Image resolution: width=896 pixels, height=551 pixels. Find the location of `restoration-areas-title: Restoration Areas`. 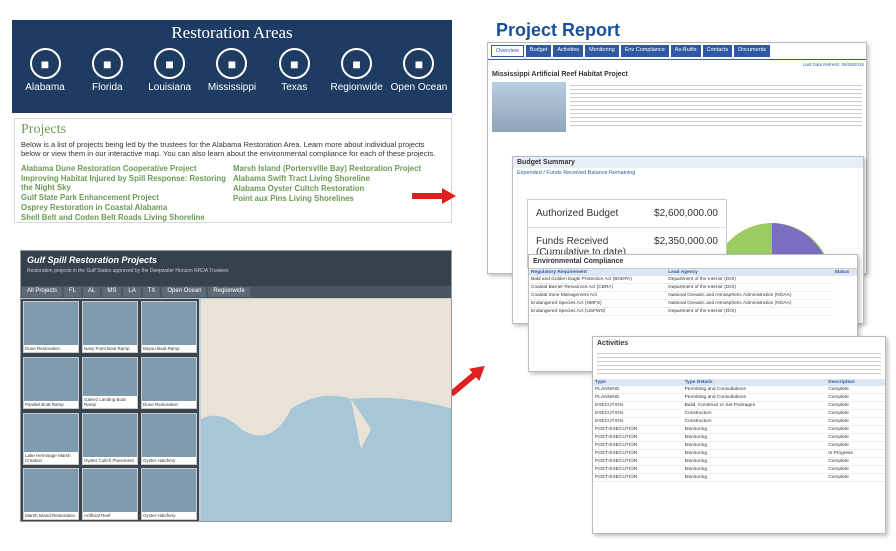

restoration-areas-title: Restoration Areas is located at coordinates (232, 32).